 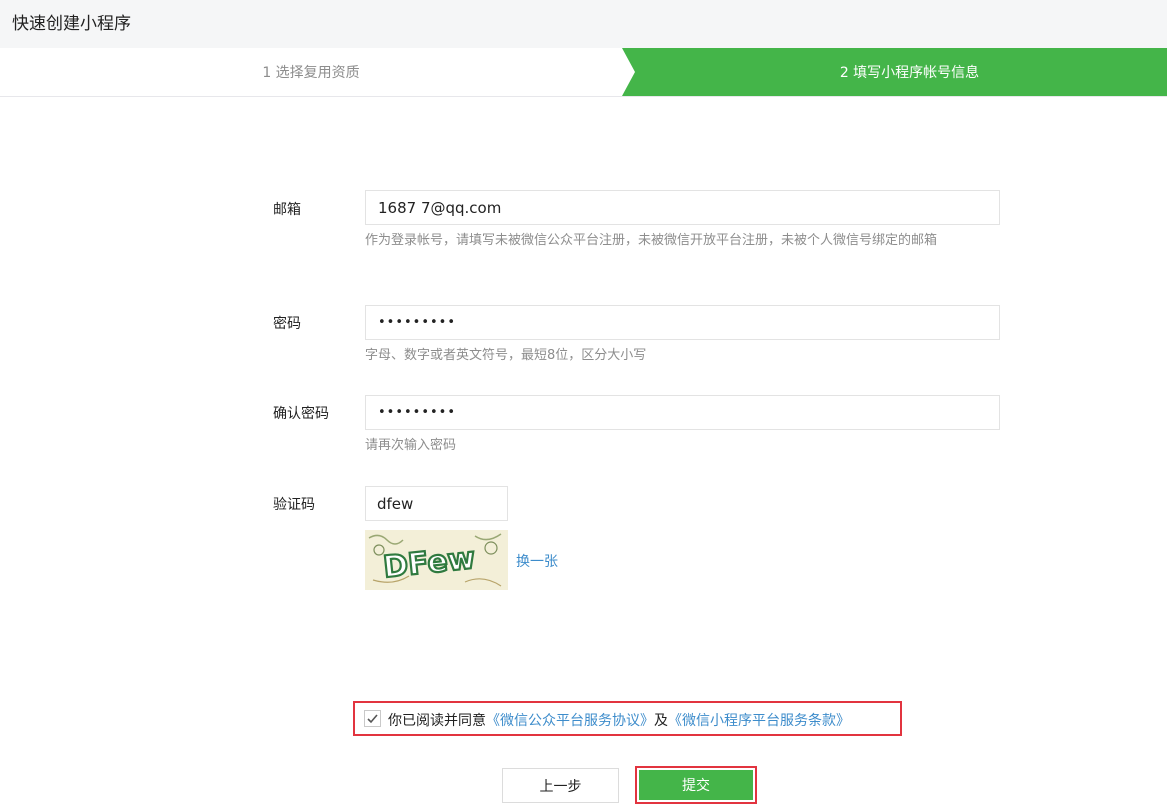 I want to click on agreement-prefix: 你已阅读并同意, so click(x=437, y=721).